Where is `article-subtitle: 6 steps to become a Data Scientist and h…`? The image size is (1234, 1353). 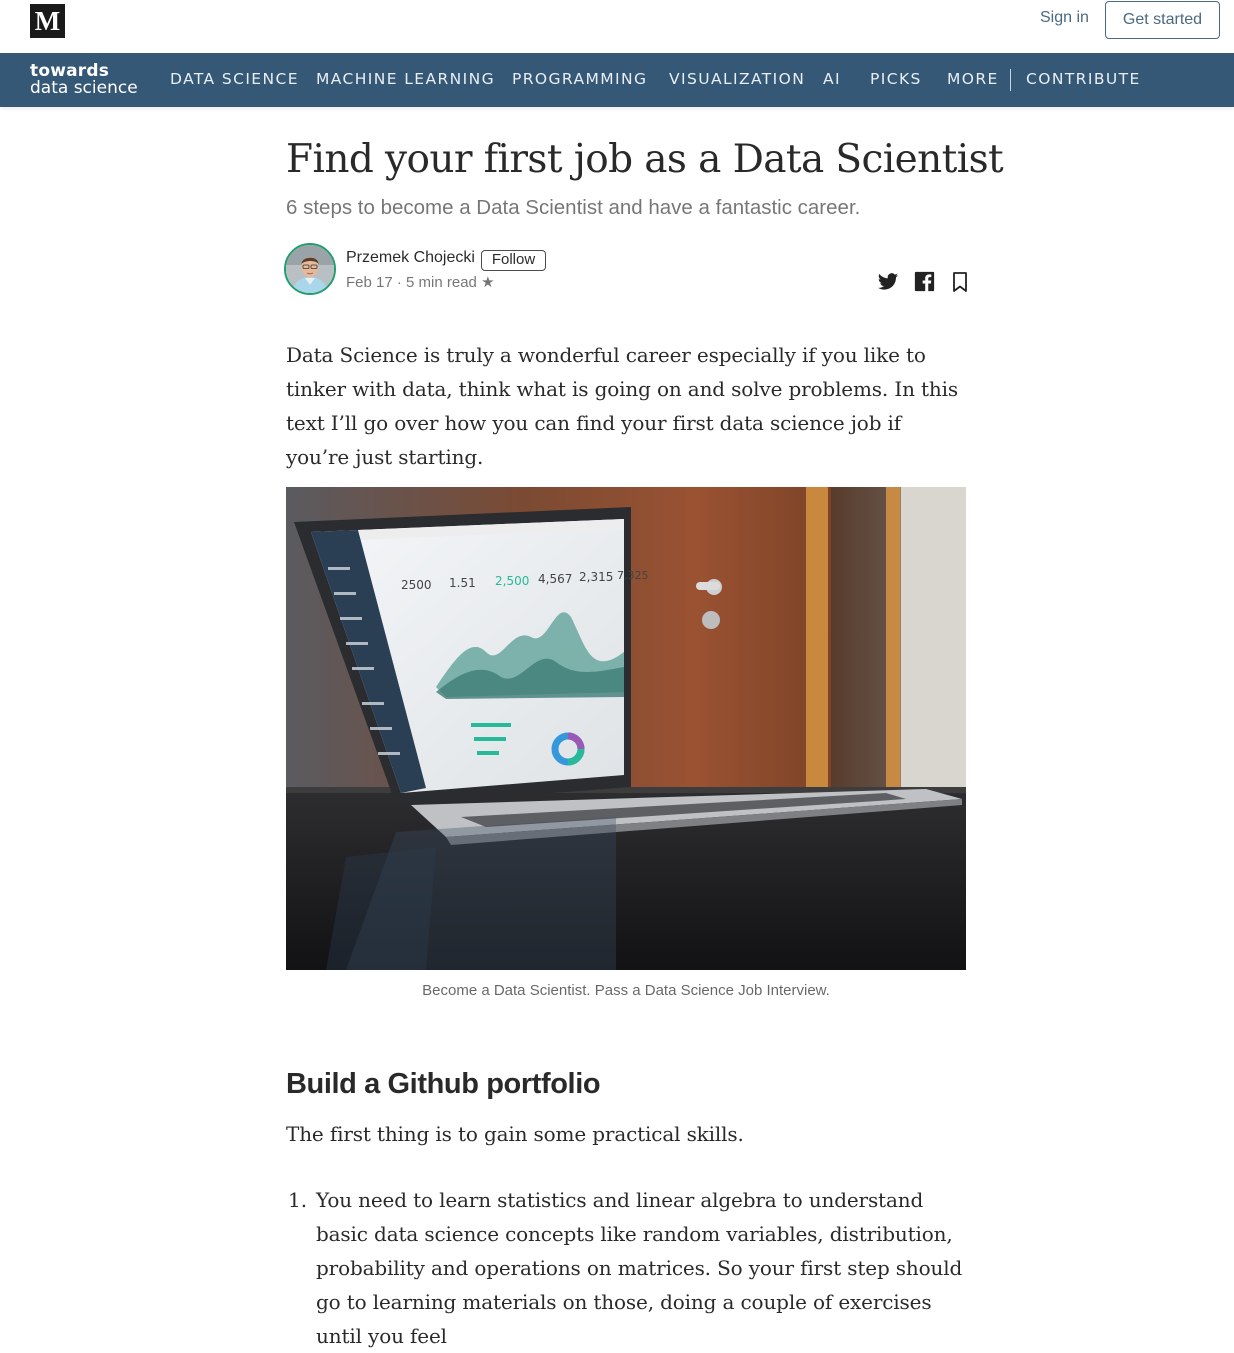 article-subtitle: 6 steps to become a Data Scientist and h… is located at coordinates (573, 207).